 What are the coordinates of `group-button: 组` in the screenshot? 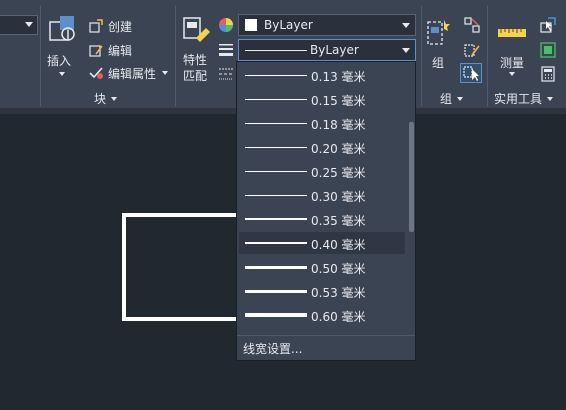 It's located at (438, 52).